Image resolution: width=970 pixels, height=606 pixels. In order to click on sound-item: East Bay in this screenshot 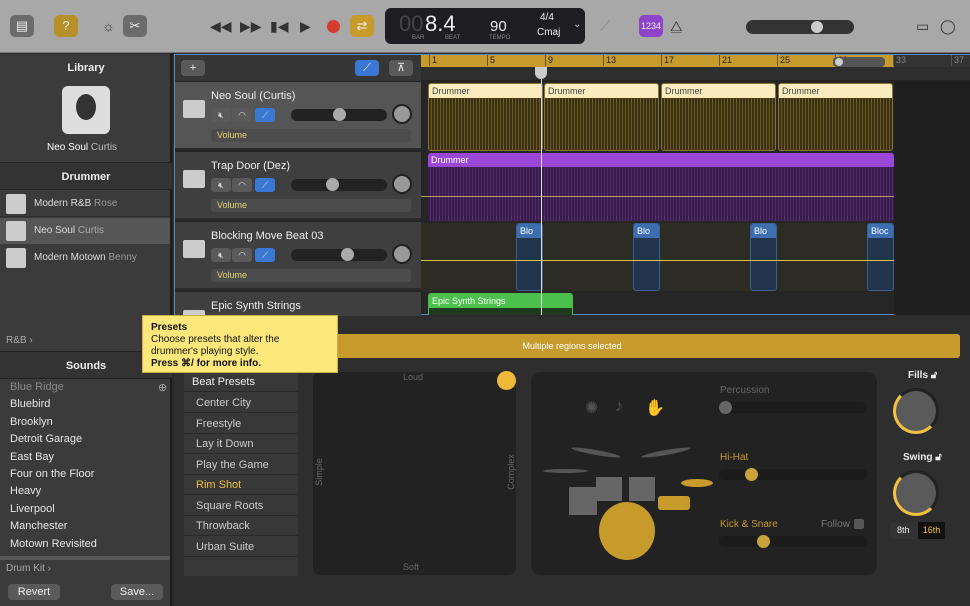, I will do `click(32, 457)`.